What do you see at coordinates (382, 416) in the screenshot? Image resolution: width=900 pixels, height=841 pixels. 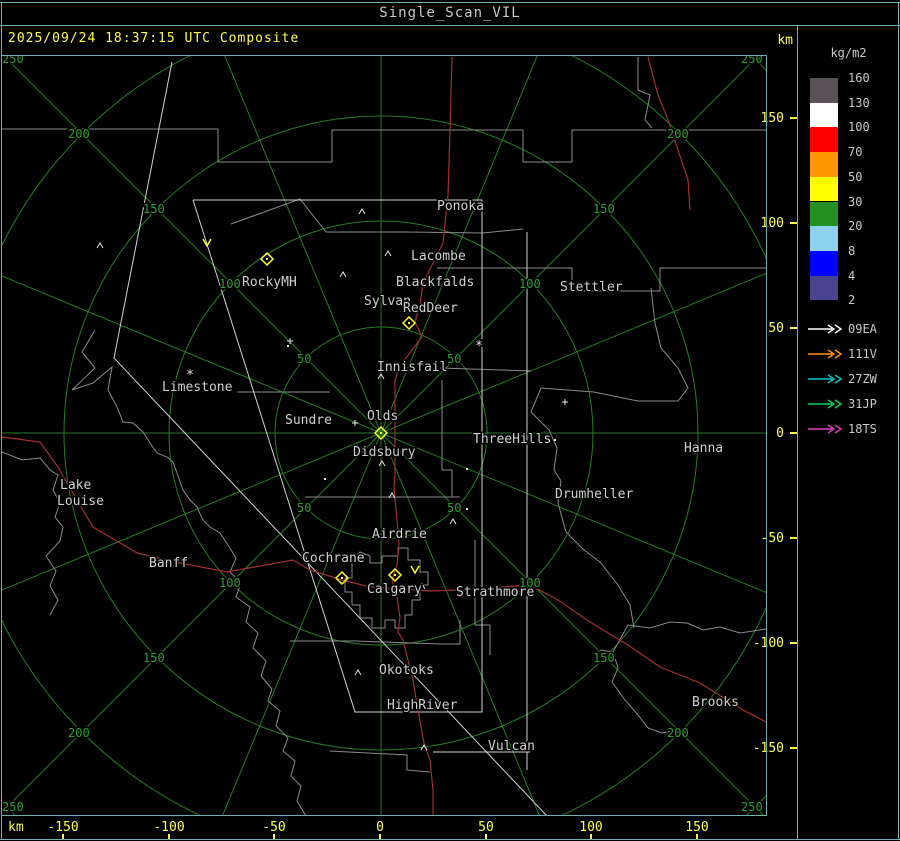 I see `city-label: Olds` at bounding box center [382, 416].